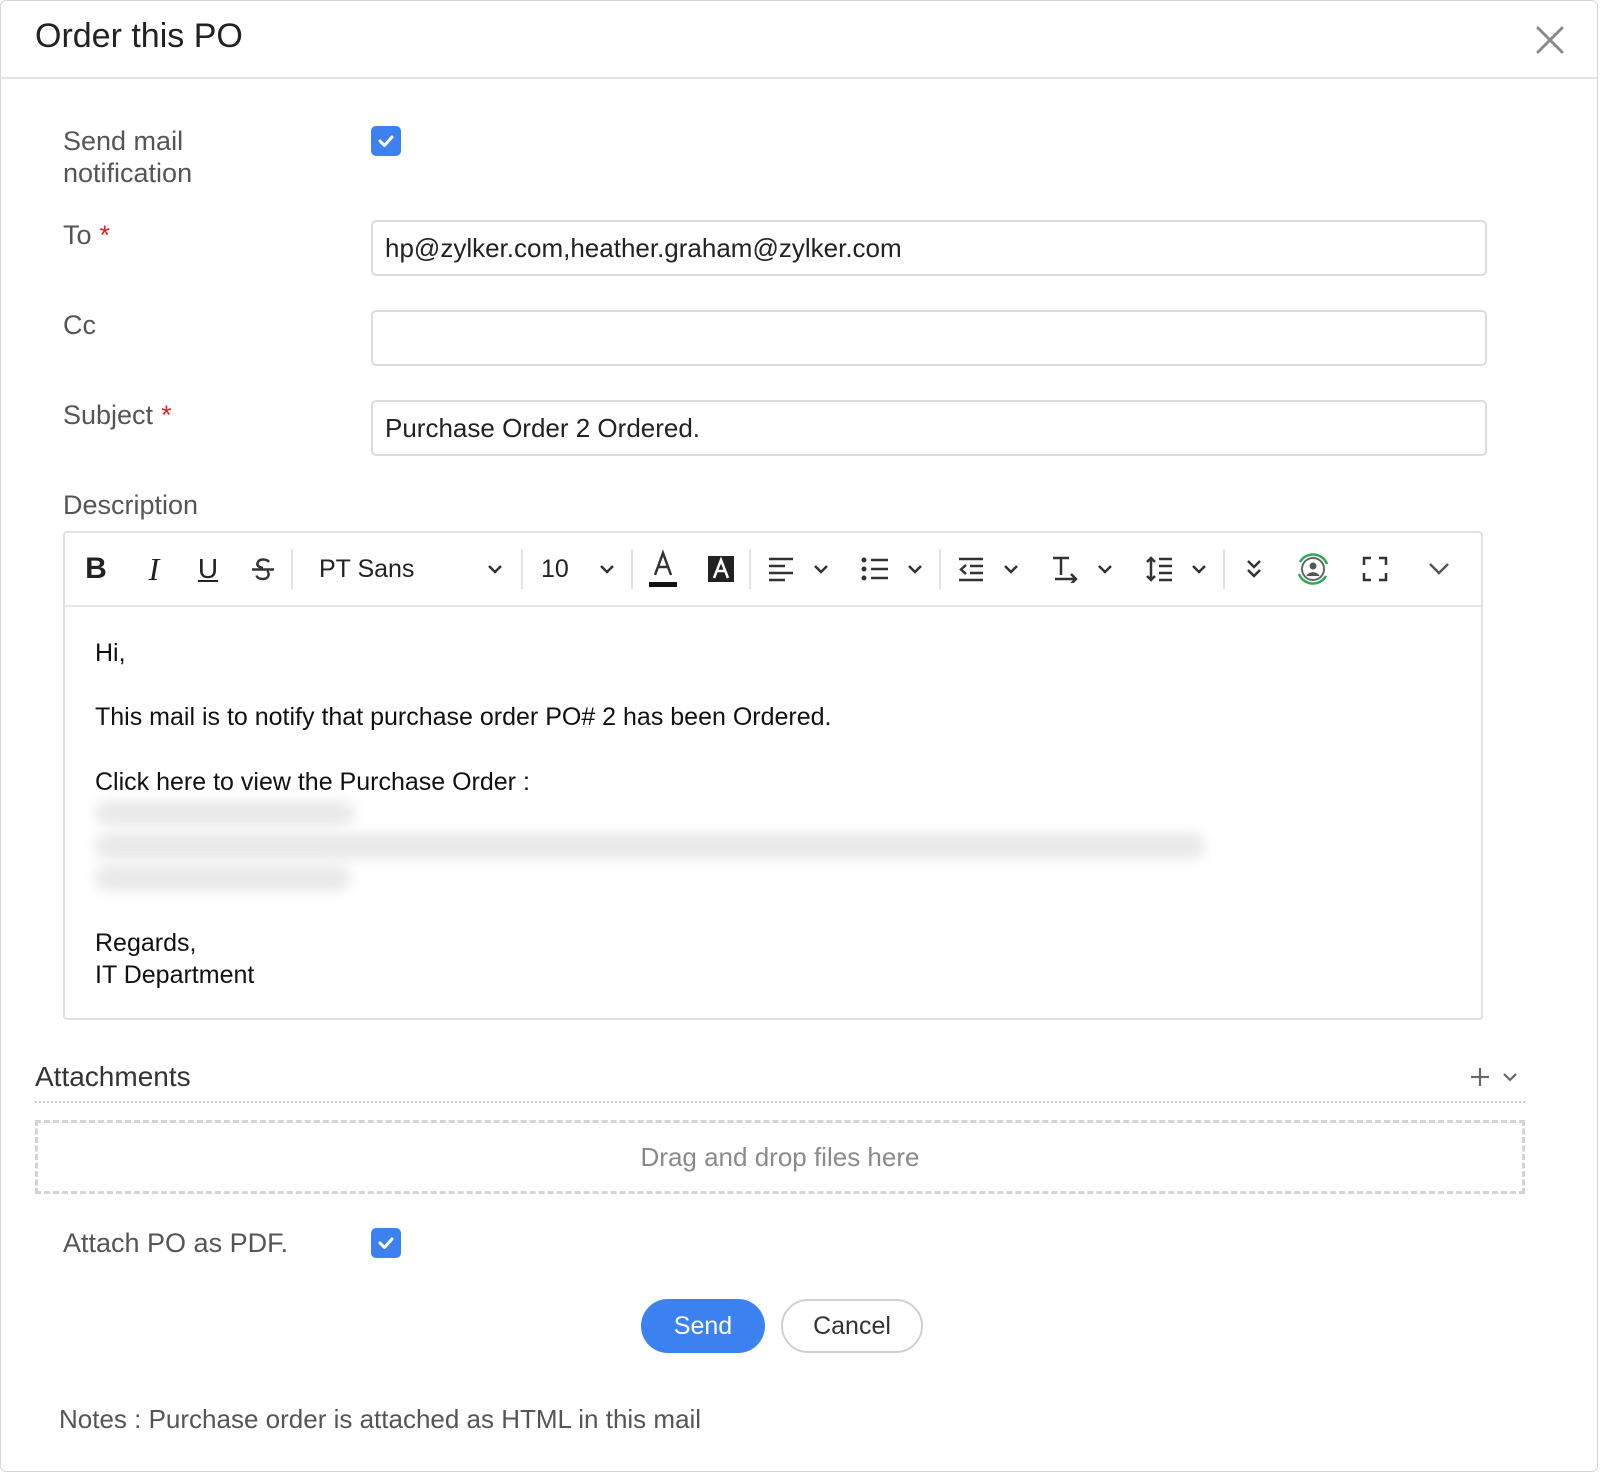 The image size is (1600, 1474). Describe the element at coordinates (780, 1102) in the screenshot. I see `attachments-divider` at that location.